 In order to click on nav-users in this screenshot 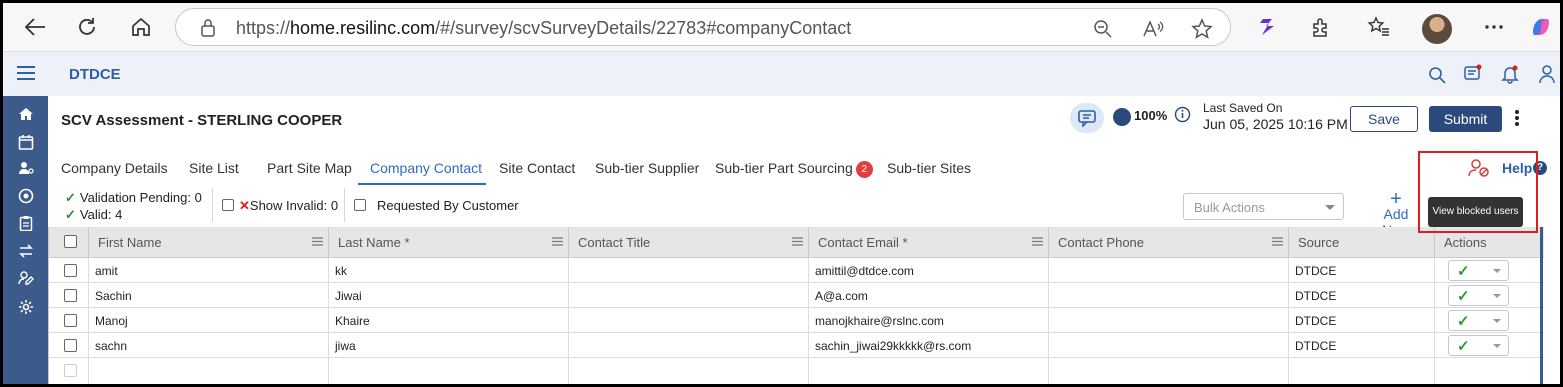, I will do `click(26, 168)`.